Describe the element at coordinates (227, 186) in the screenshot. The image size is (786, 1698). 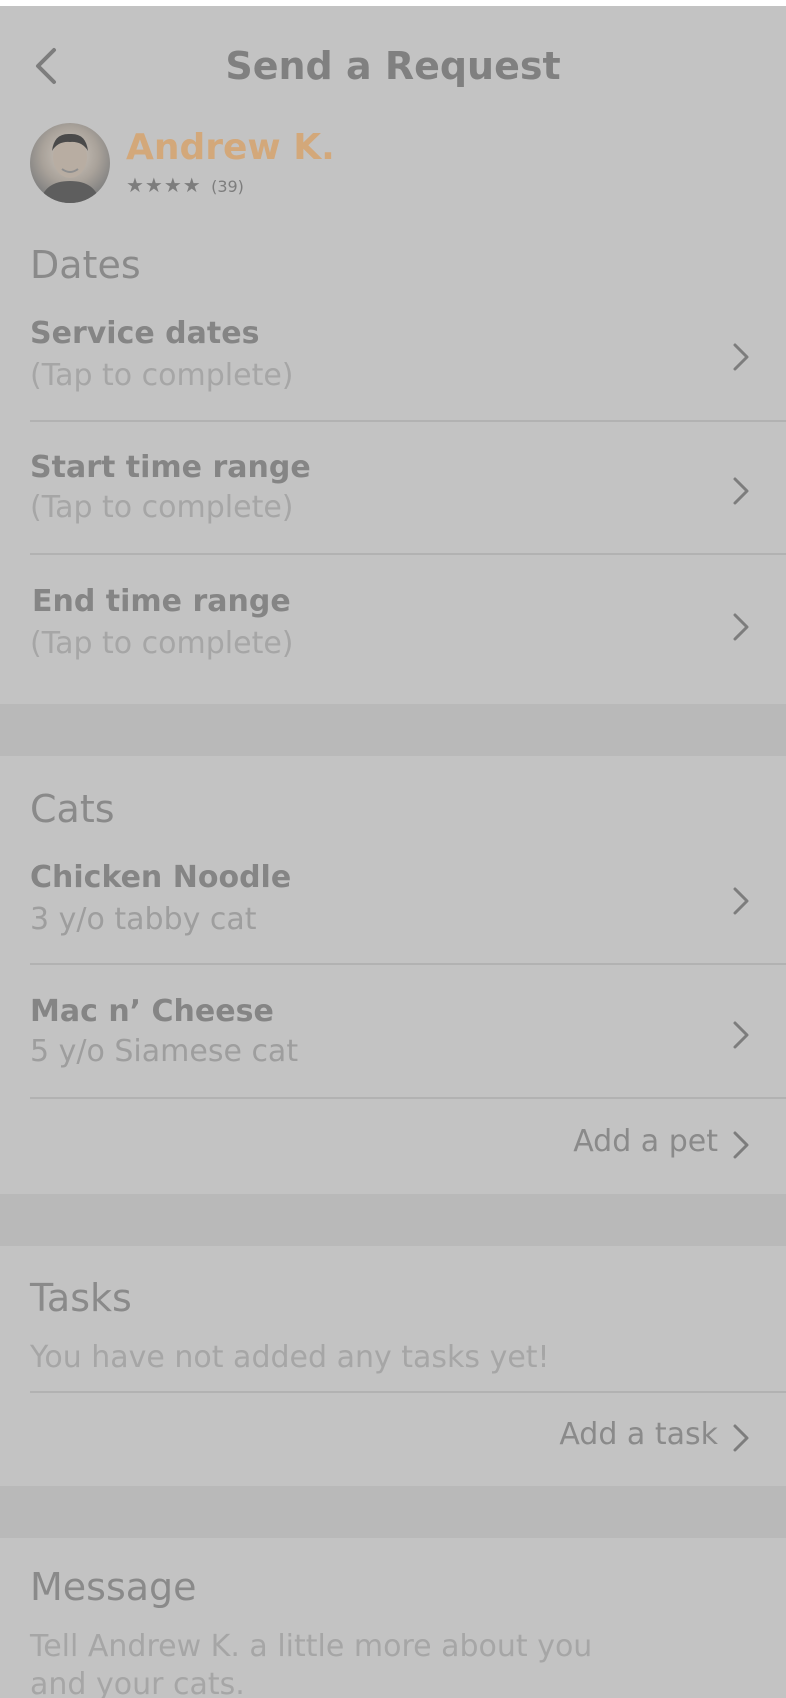
I see `review-count: (39)` at that location.